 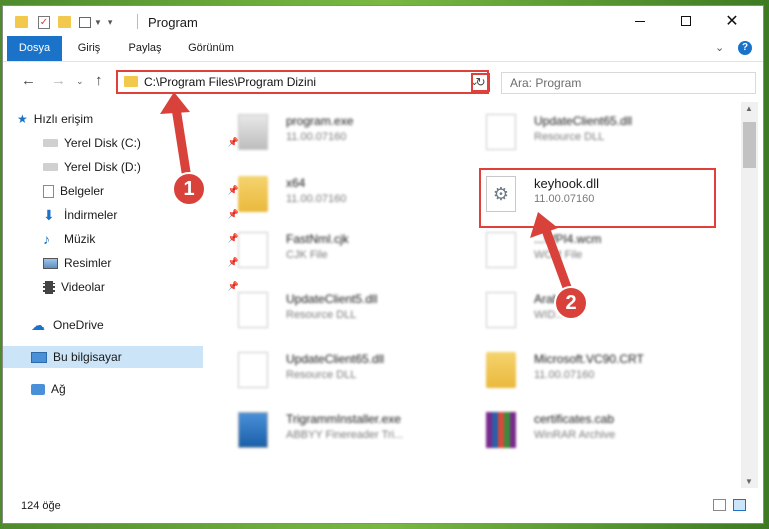 What do you see at coordinates (581, 370) in the screenshot?
I see `list-item: Microsoft.VC90.CRT 11.00.07160` at bounding box center [581, 370].